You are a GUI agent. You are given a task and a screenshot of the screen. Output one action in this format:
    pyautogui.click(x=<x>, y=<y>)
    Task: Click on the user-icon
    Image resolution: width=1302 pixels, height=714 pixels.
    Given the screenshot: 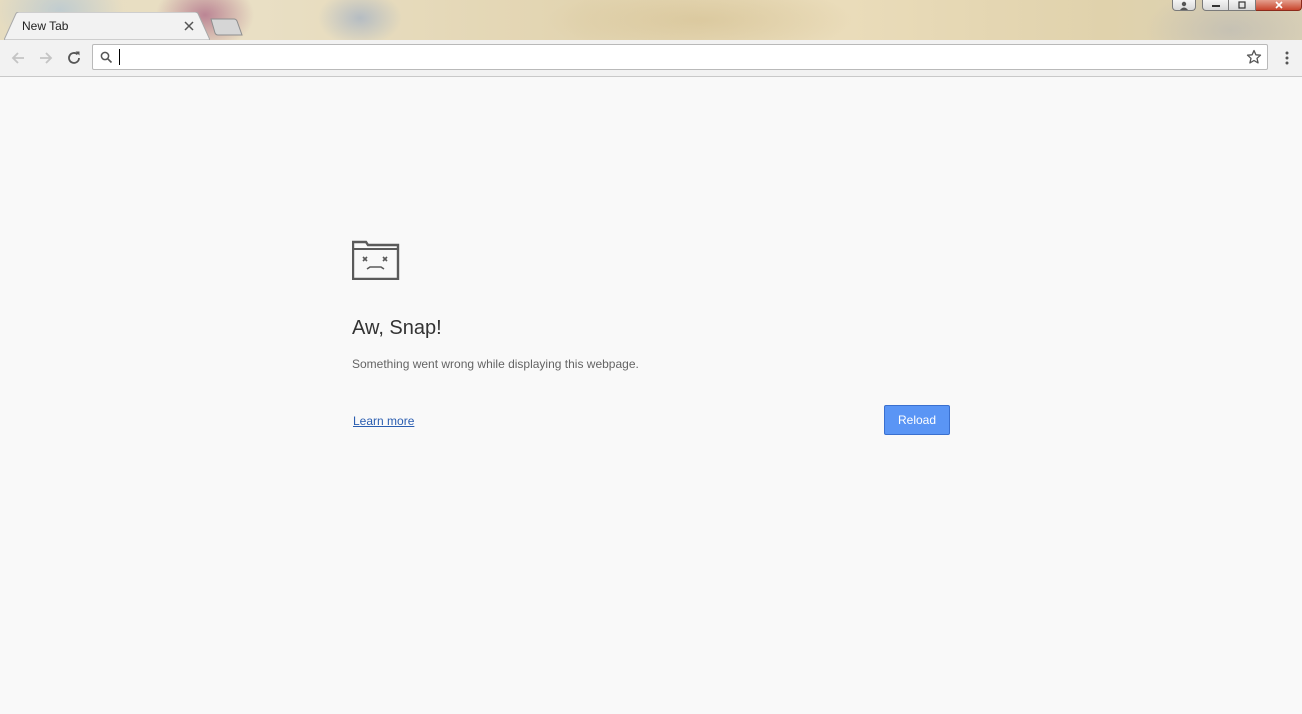 What is the action you would take?
    pyautogui.click(x=1184, y=5)
    